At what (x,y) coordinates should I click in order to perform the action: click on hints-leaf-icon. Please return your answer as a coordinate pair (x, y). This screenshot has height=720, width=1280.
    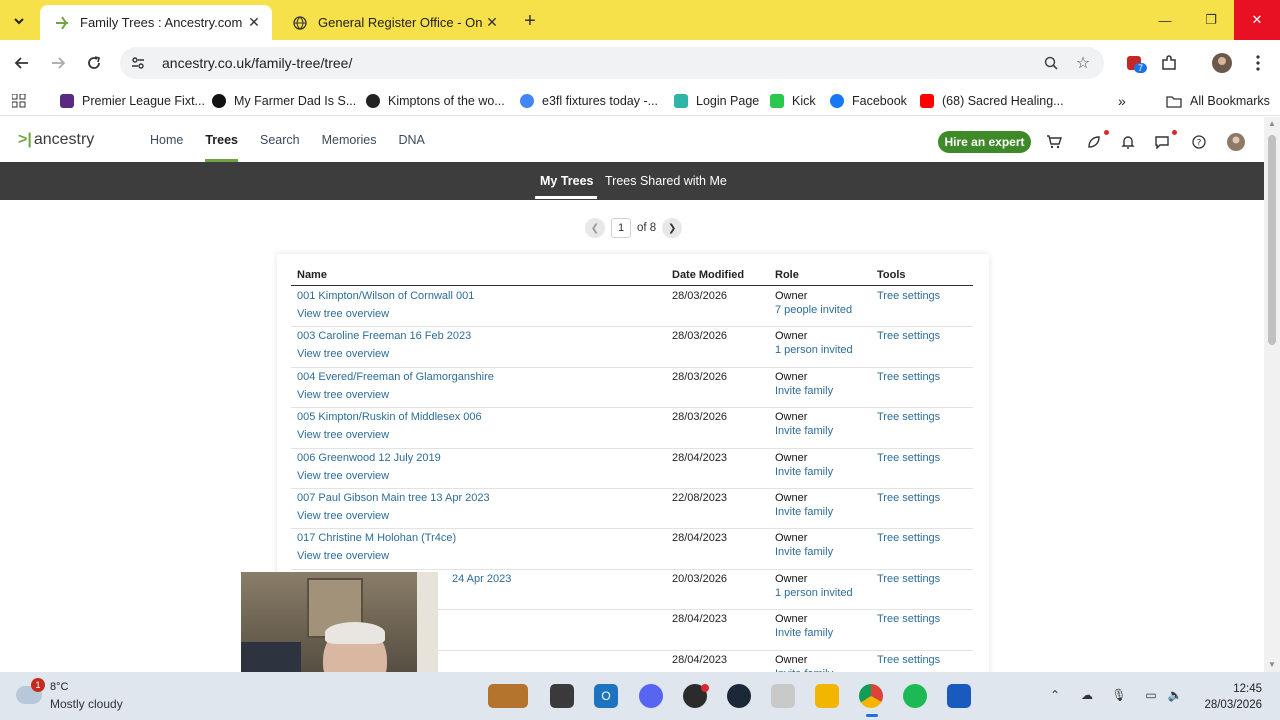
    Looking at the image, I should click on (1094, 142).